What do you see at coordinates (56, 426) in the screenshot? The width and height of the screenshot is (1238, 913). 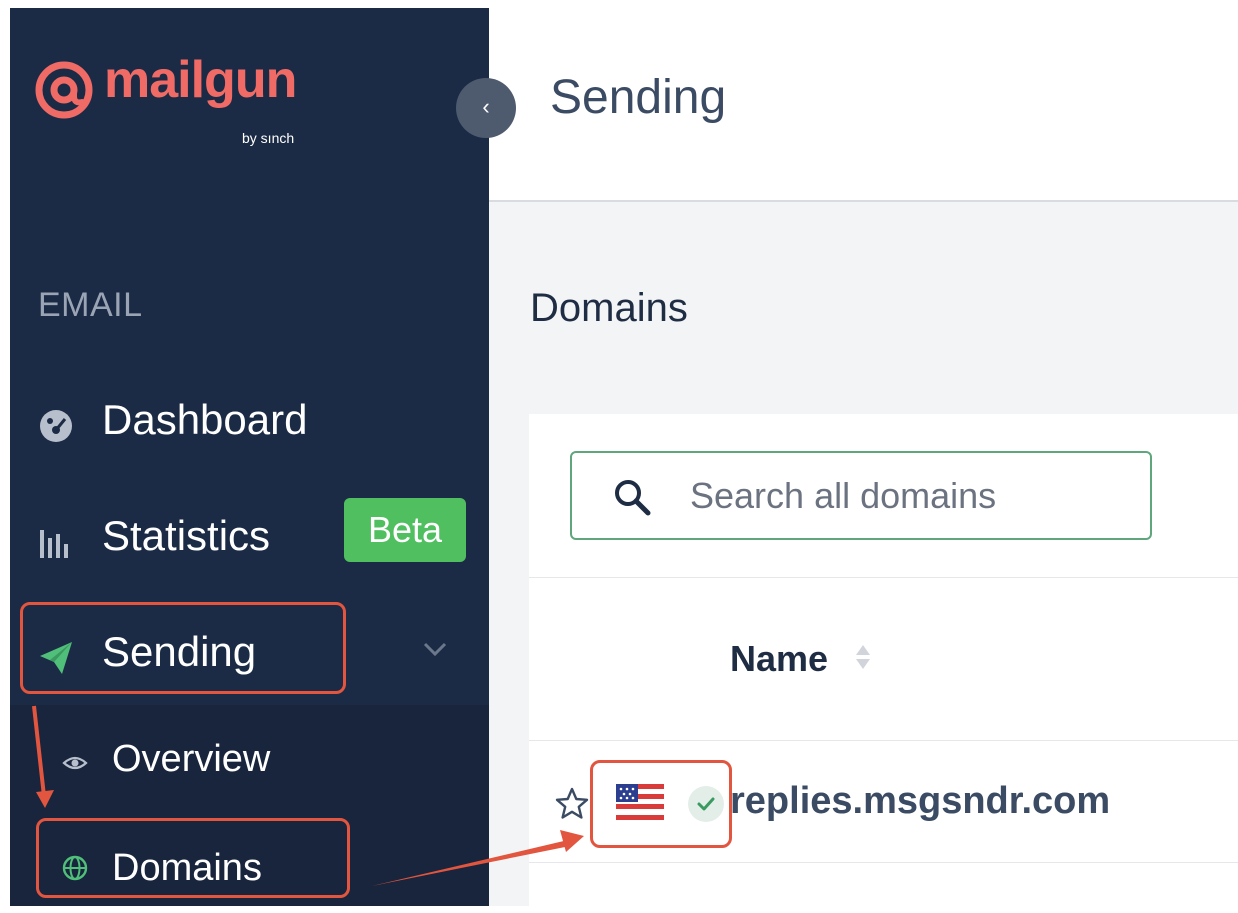 I see `dashboard-icon` at bounding box center [56, 426].